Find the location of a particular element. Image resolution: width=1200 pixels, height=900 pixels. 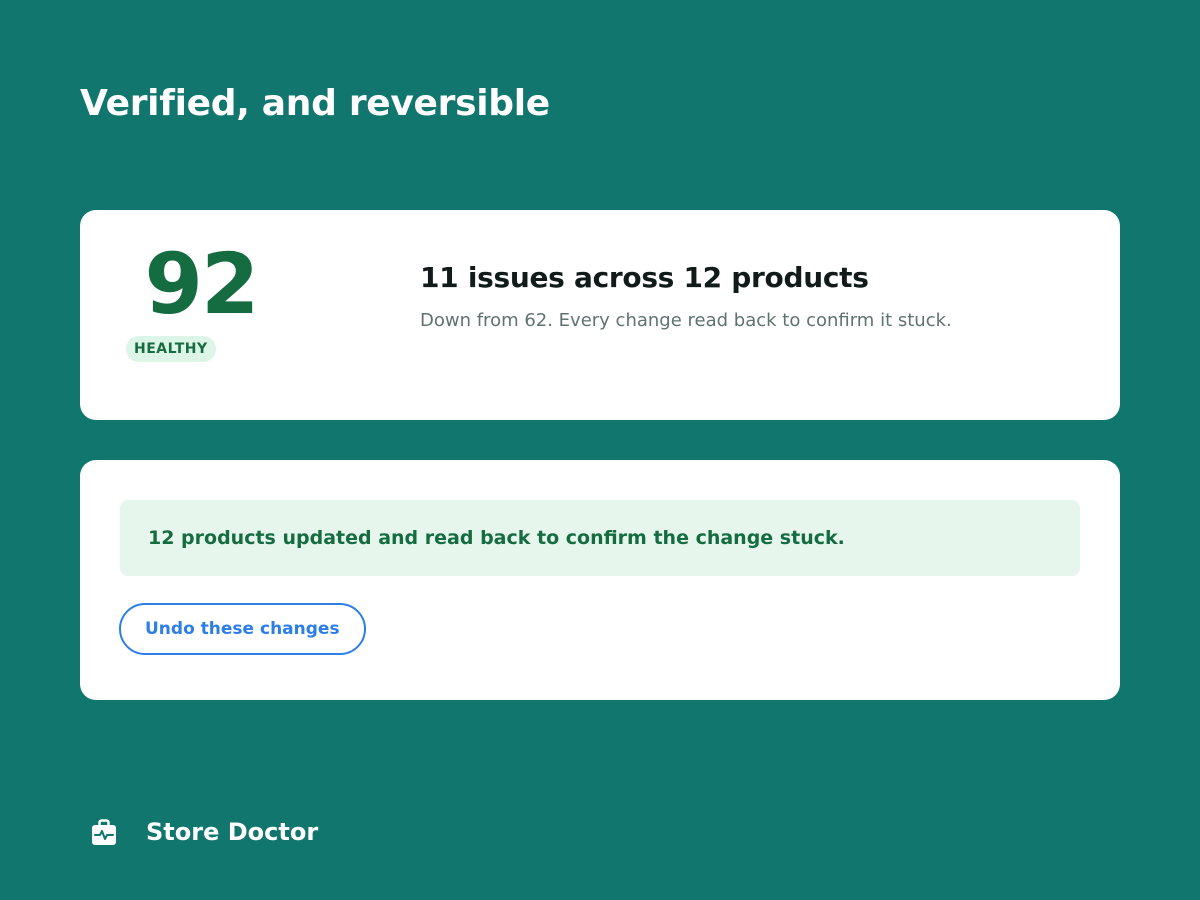

health-score: 92 is located at coordinates (202, 284).